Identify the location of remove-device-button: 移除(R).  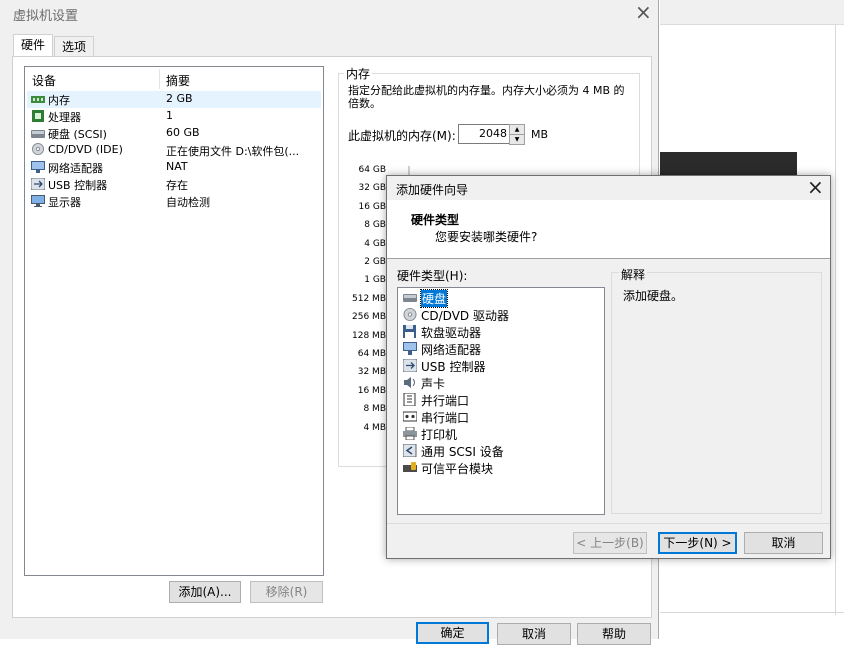
(286, 592).